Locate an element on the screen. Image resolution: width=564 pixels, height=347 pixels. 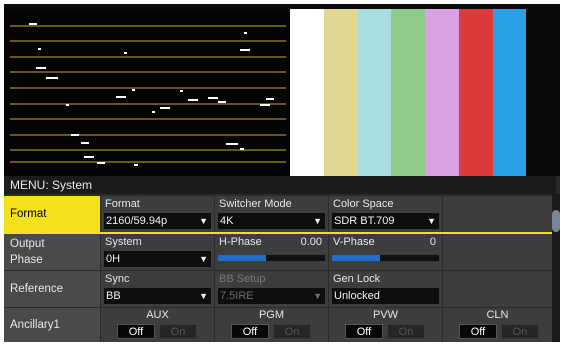
sync-value: BB is located at coordinates (113, 296).